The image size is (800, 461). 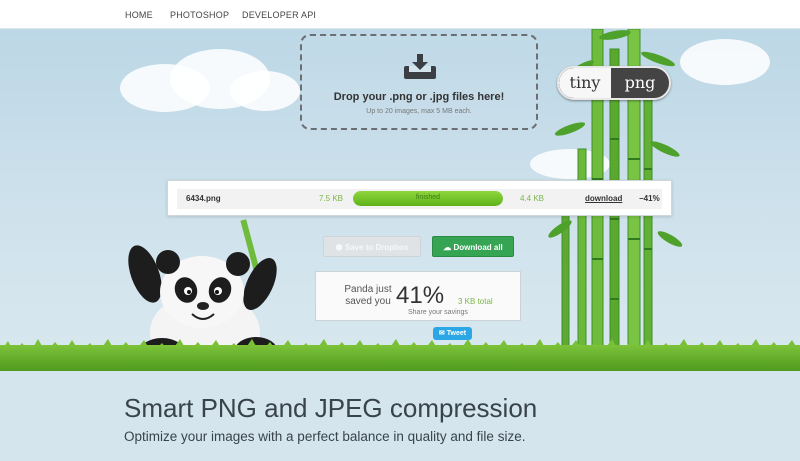 I want to click on nav-developer-api: DEVELOPER API, so click(x=279, y=15).